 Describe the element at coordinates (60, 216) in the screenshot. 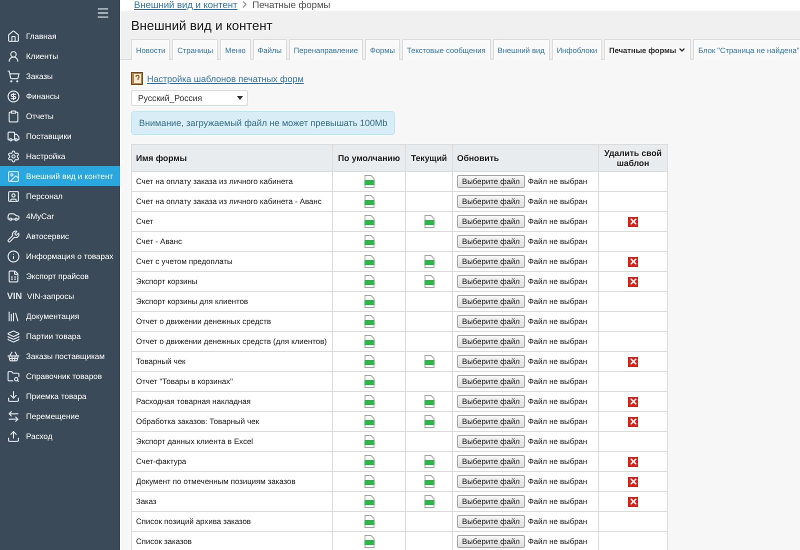

I see `sidebar-item: 4MyCar` at that location.